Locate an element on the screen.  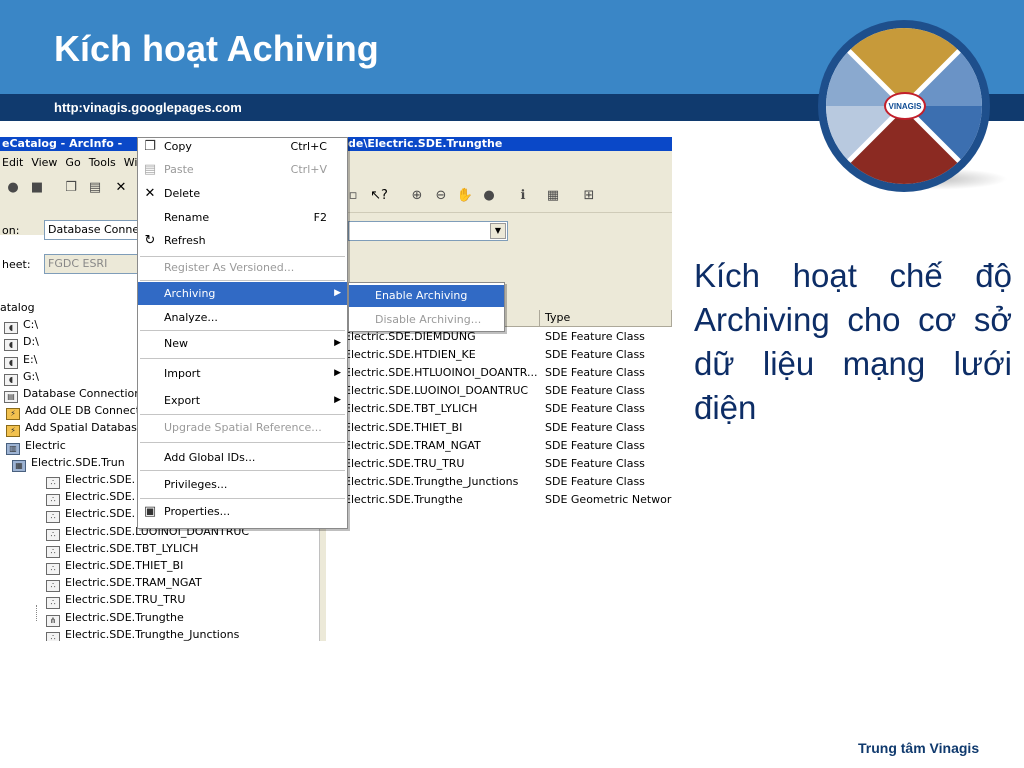
list-row-name: Electric.SDE.THIET_BI is located at coordinates (403, 428).